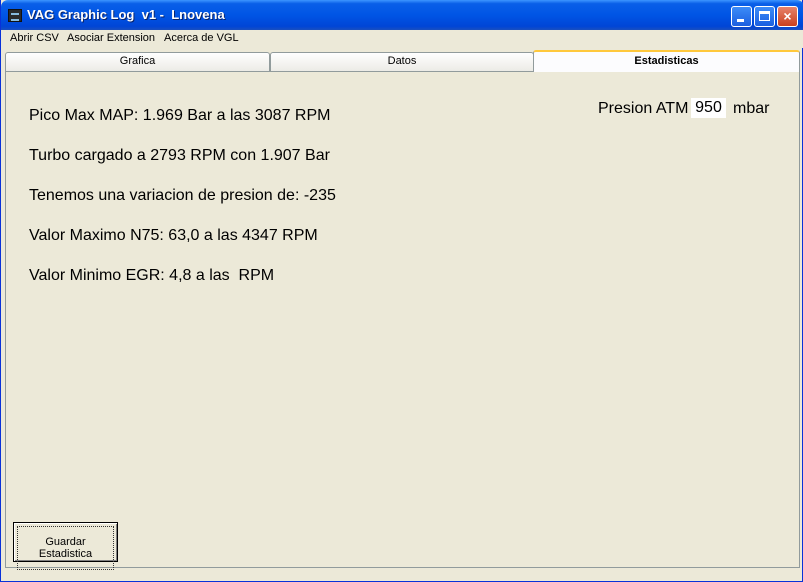 The width and height of the screenshot is (803, 582). What do you see at coordinates (708, 108) in the screenshot?
I see `presion-atm-input` at bounding box center [708, 108].